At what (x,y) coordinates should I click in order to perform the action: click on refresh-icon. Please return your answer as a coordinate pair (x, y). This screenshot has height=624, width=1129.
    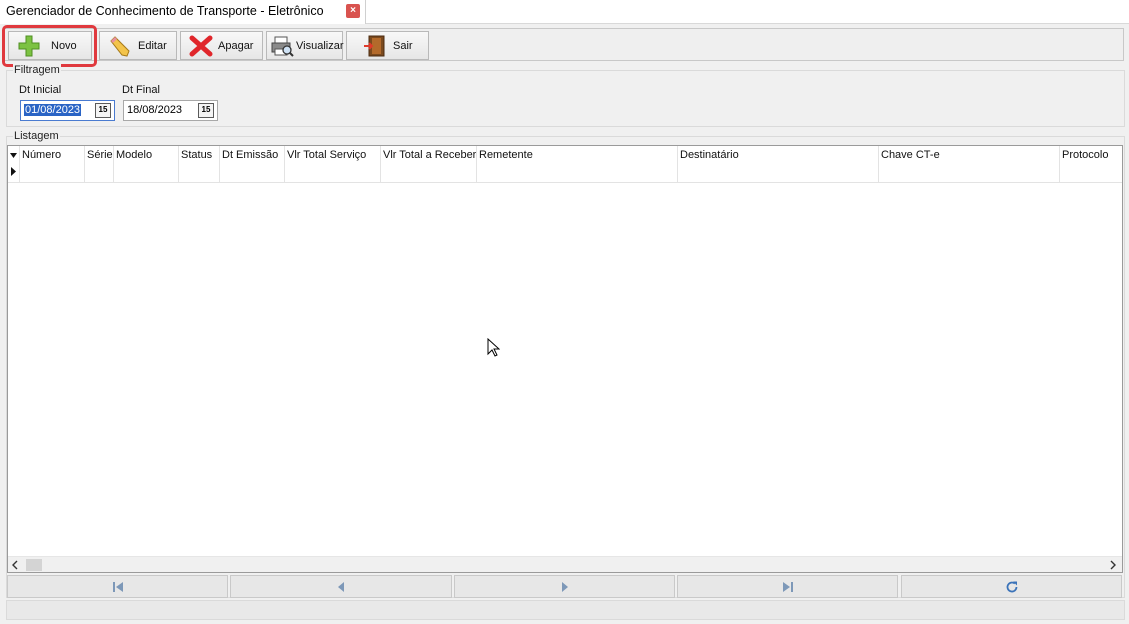
    Looking at the image, I should click on (1011, 586).